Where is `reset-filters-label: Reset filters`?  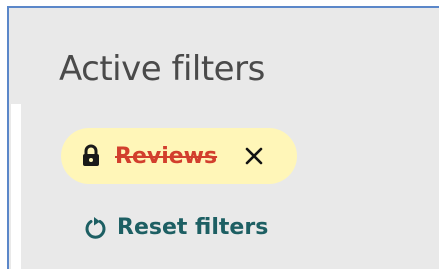
reset-filters-label: Reset filters is located at coordinates (193, 227).